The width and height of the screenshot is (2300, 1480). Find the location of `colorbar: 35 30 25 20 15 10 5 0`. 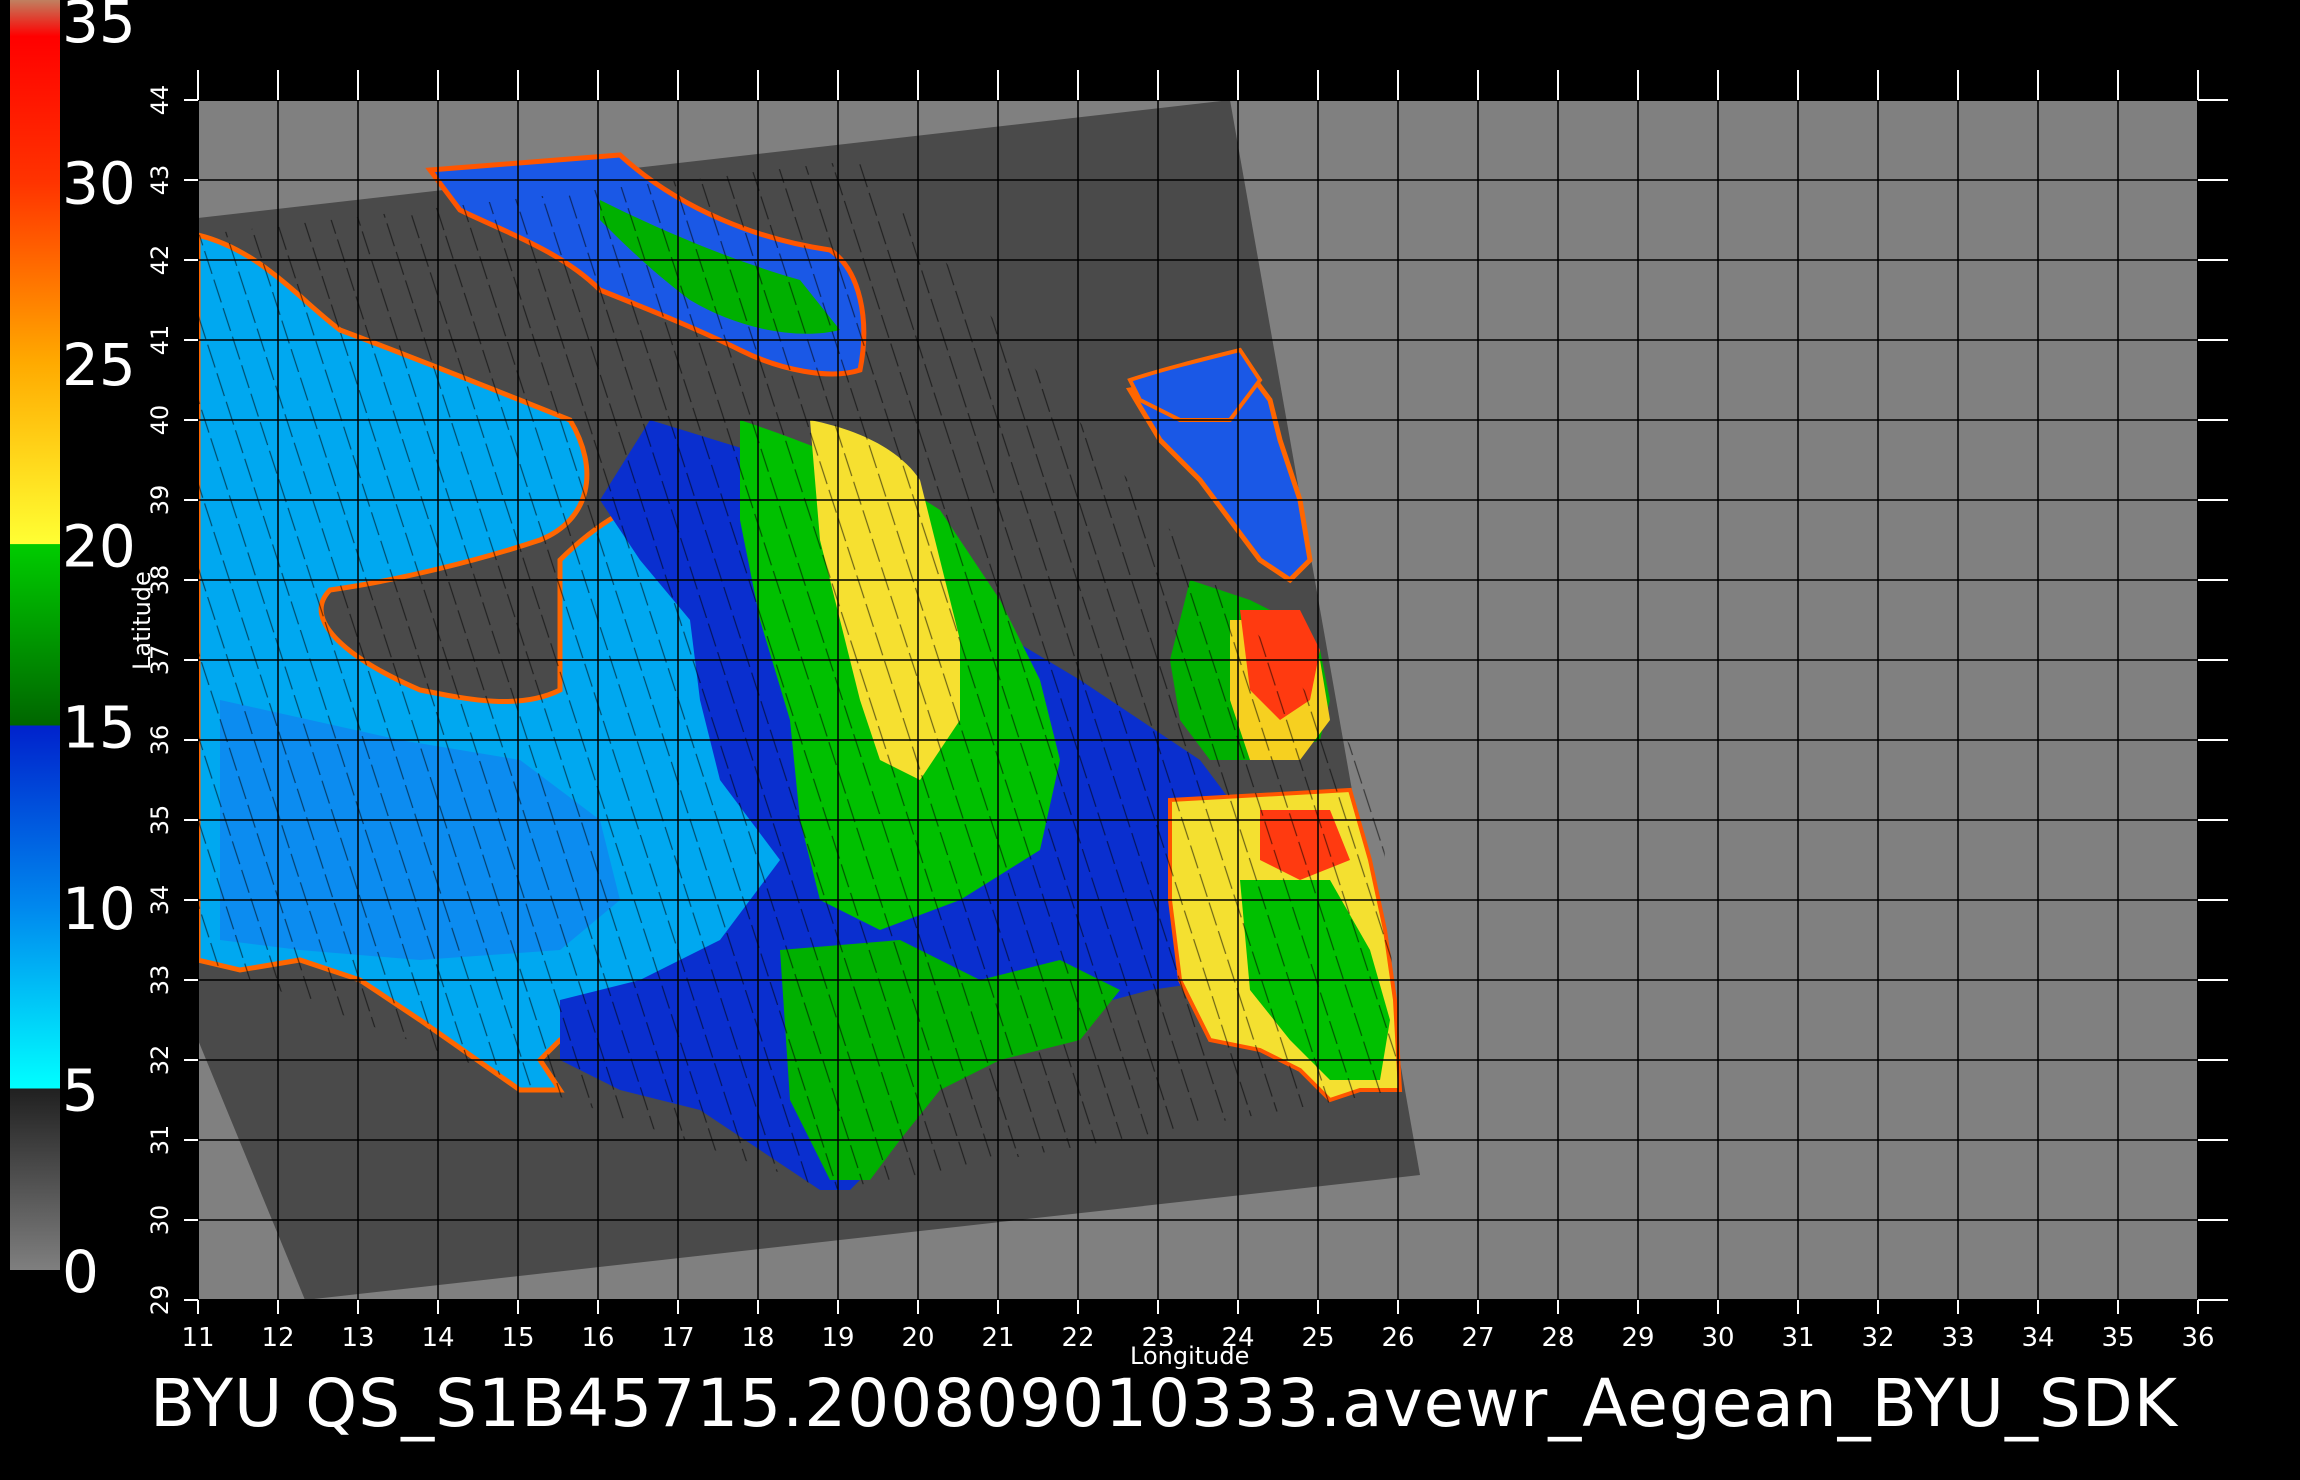

colorbar: 35 30 25 20 15 10 5 0 is located at coordinates (73, 653).